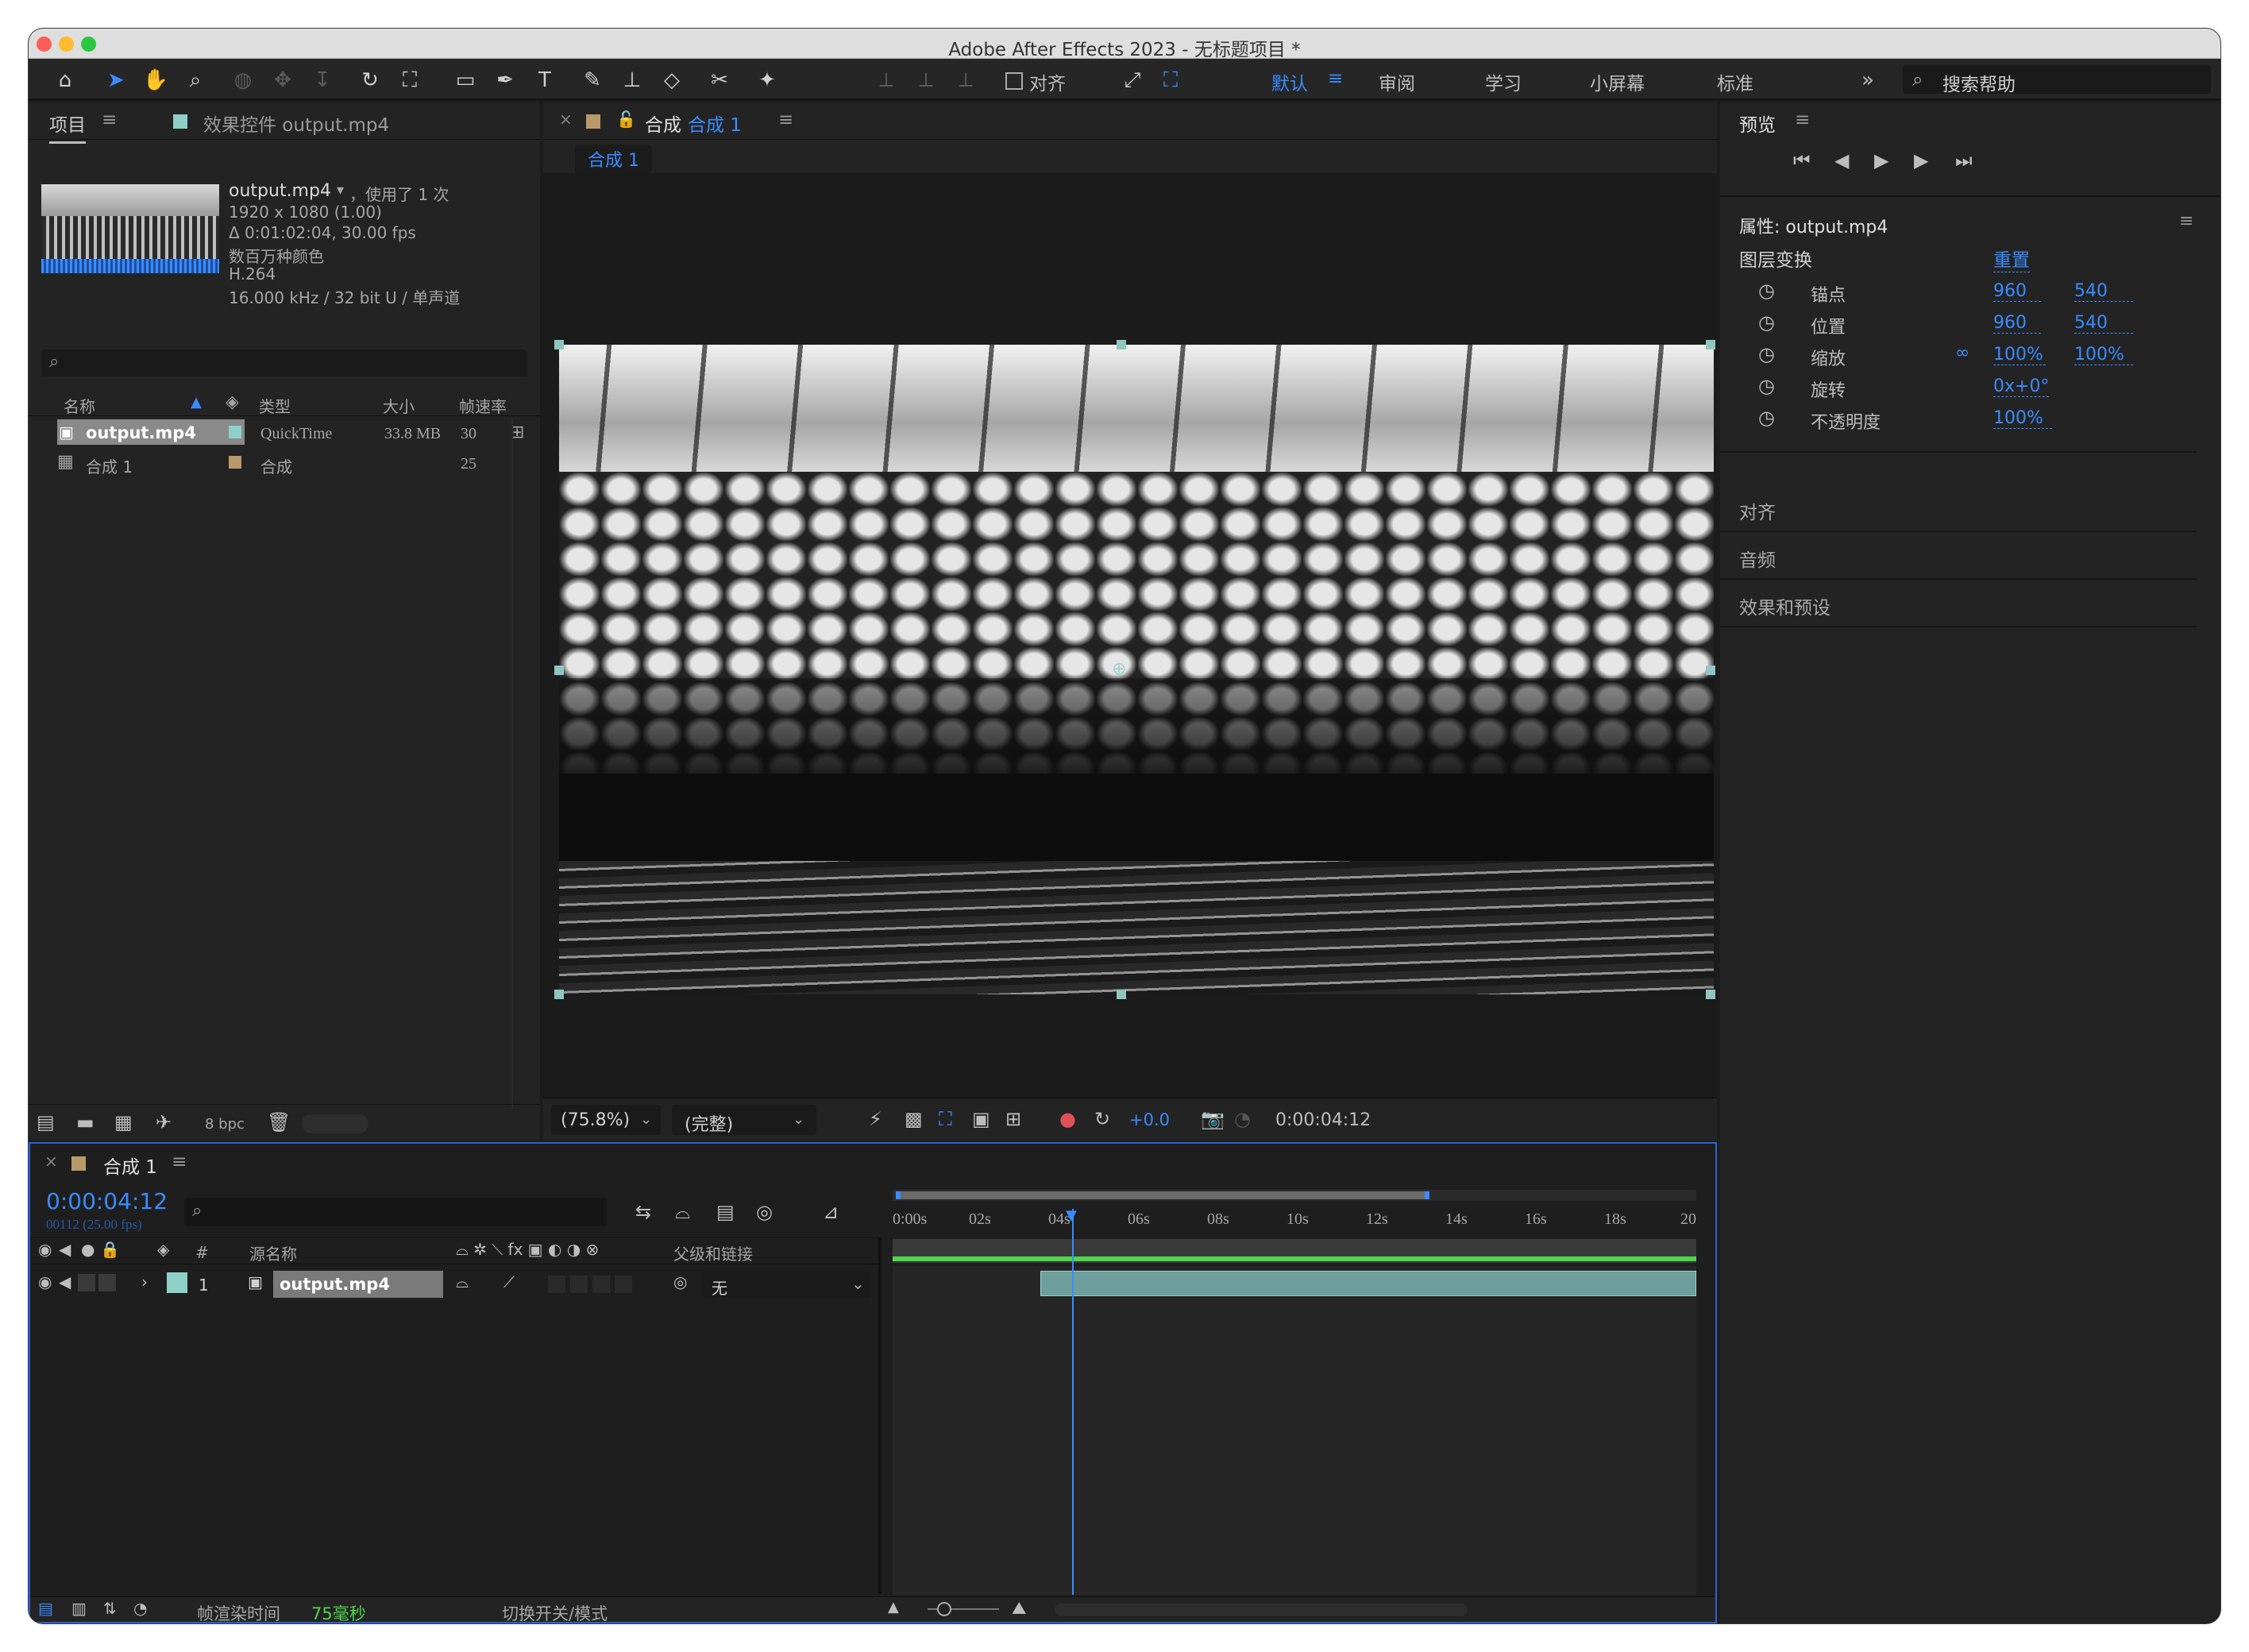 This screenshot has height=1652, width=2249. What do you see at coordinates (606, 1120) in the screenshot?
I see `zoom-dropdown: (75.8%) ⌄` at bounding box center [606, 1120].